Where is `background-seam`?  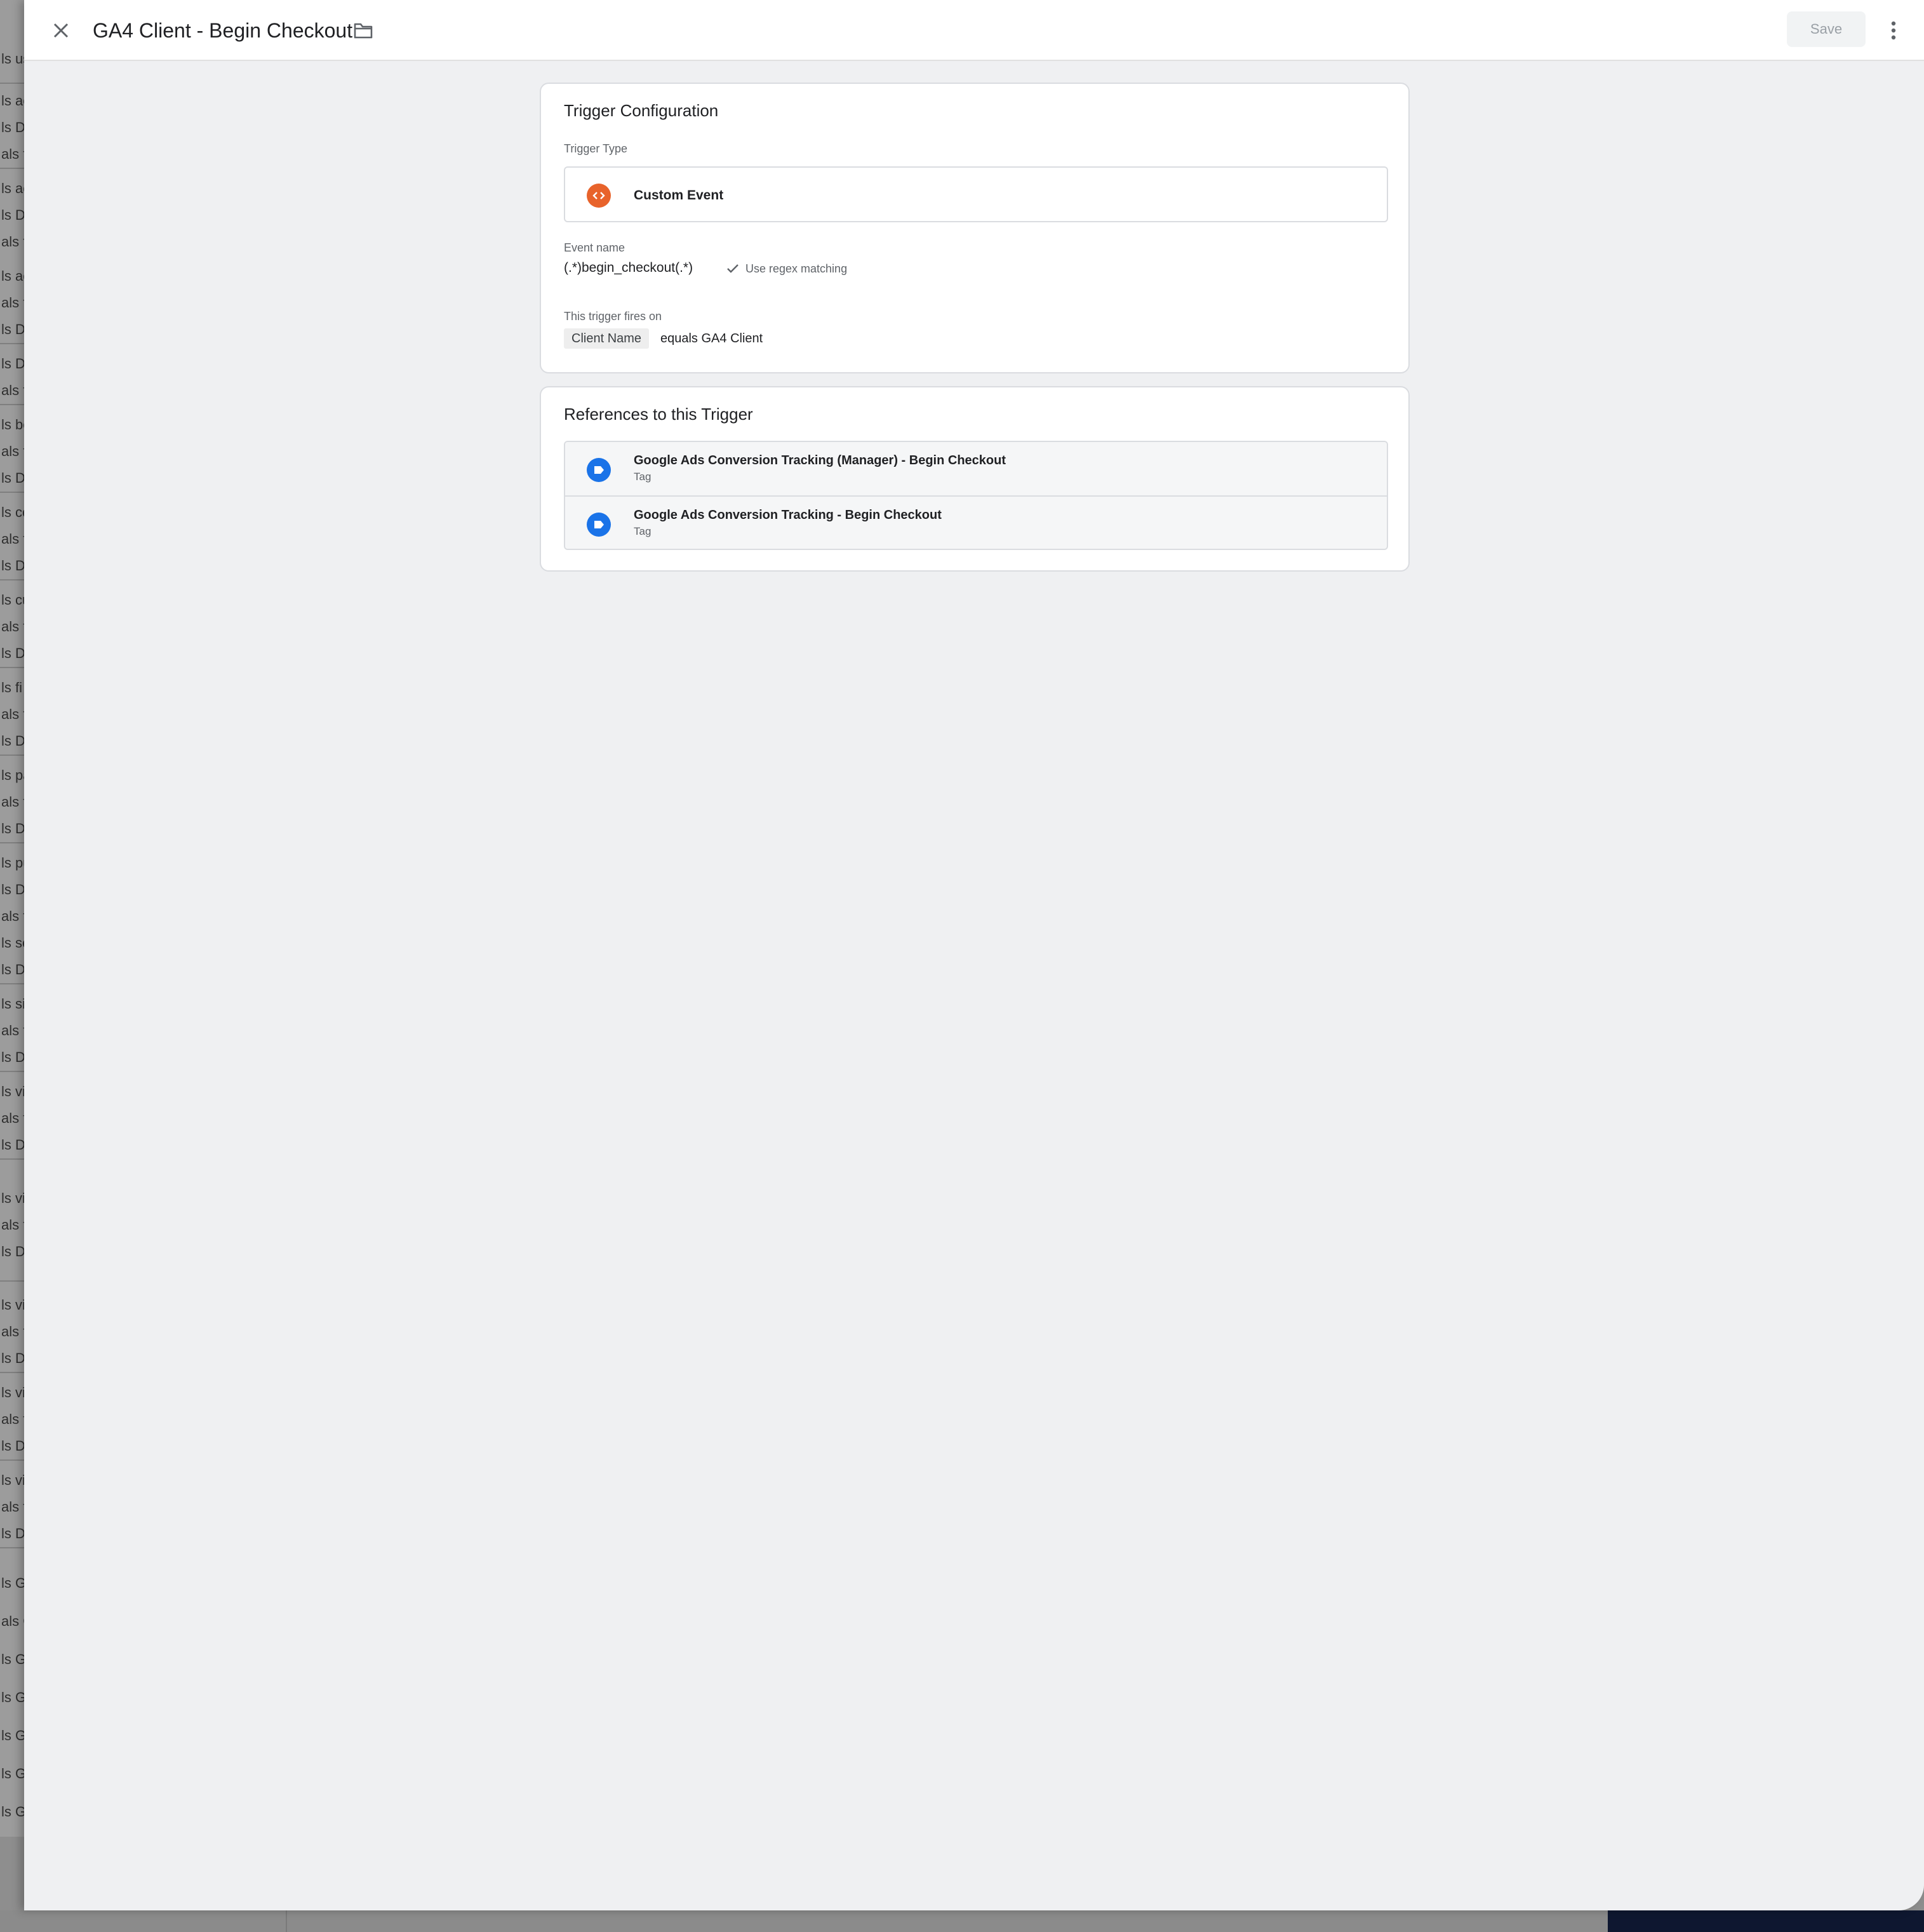
background-seam is located at coordinates (286, 1921).